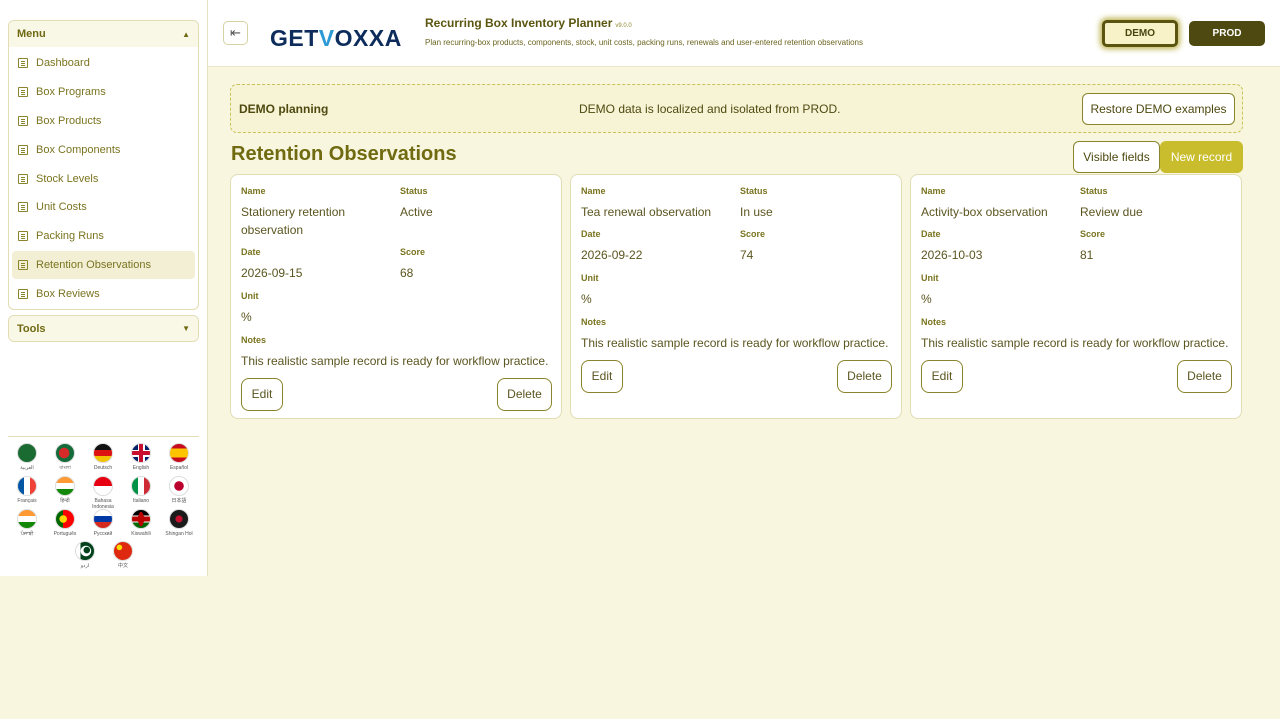 The height and width of the screenshot is (719, 1280). What do you see at coordinates (1140, 33) in the screenshot?
I see `demo-mode-button: DEMO` at bounding box center [1140, 33].